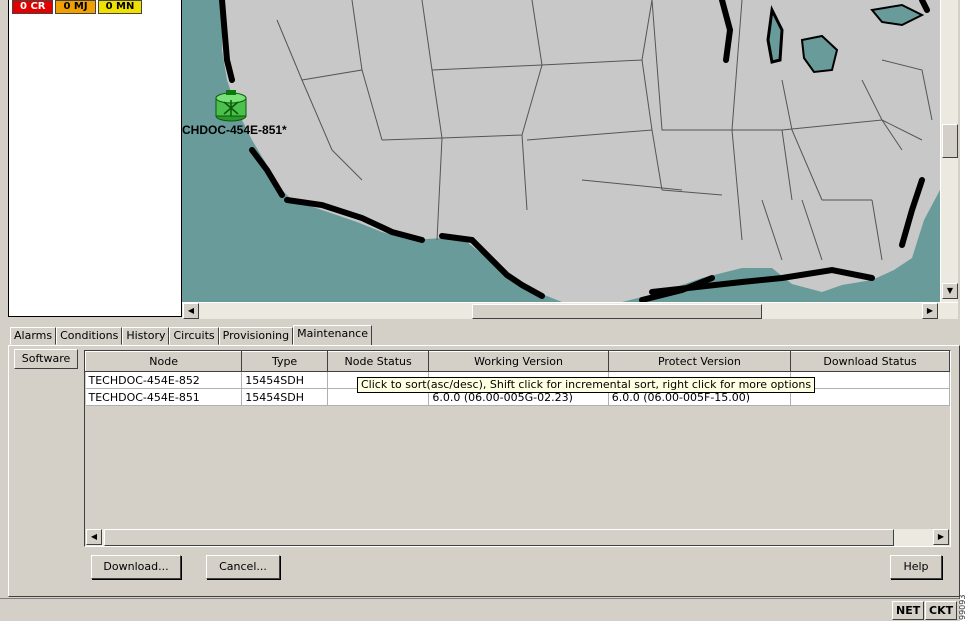  What do you see at coordinates (284, 361) in the screenshot?
I see `column-header-type: Type` at bounding box center [284, 361].